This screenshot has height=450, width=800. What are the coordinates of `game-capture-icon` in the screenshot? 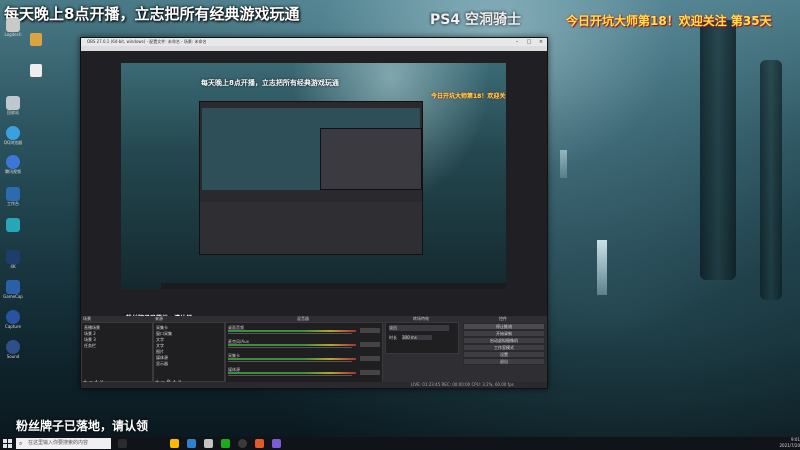 It's located at (13, 287).